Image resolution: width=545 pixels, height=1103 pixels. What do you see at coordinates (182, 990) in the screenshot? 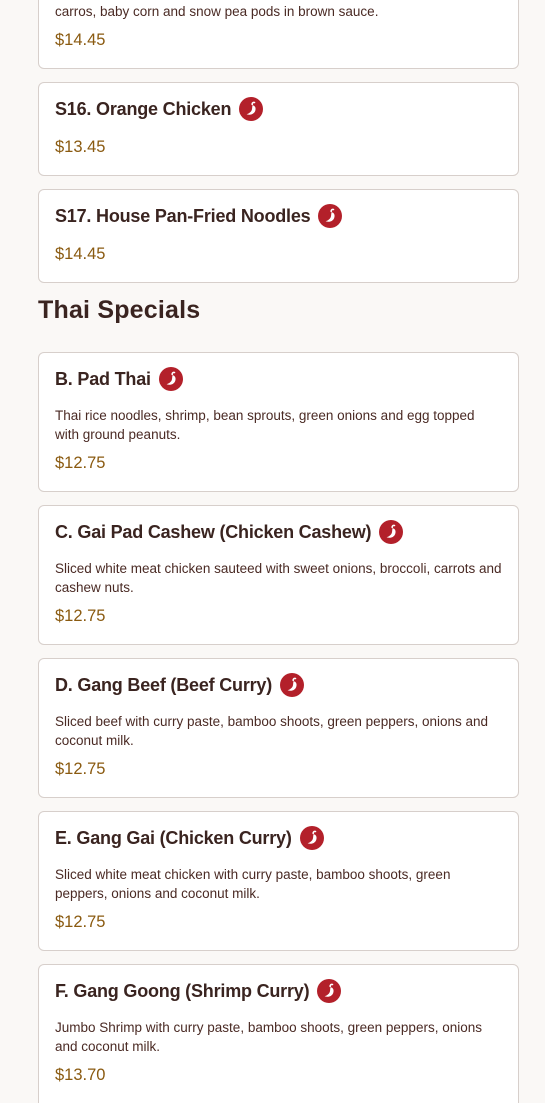
I see `menu-item-title: F. Gang Goong (Shrimp Curry)` at bounding box center [182, 990].